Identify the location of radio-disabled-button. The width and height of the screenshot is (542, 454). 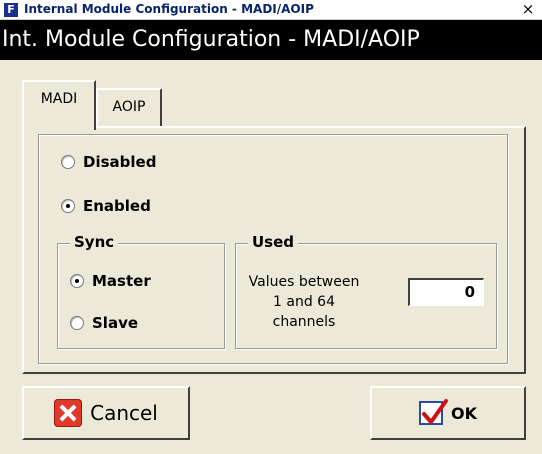
(68, 162).